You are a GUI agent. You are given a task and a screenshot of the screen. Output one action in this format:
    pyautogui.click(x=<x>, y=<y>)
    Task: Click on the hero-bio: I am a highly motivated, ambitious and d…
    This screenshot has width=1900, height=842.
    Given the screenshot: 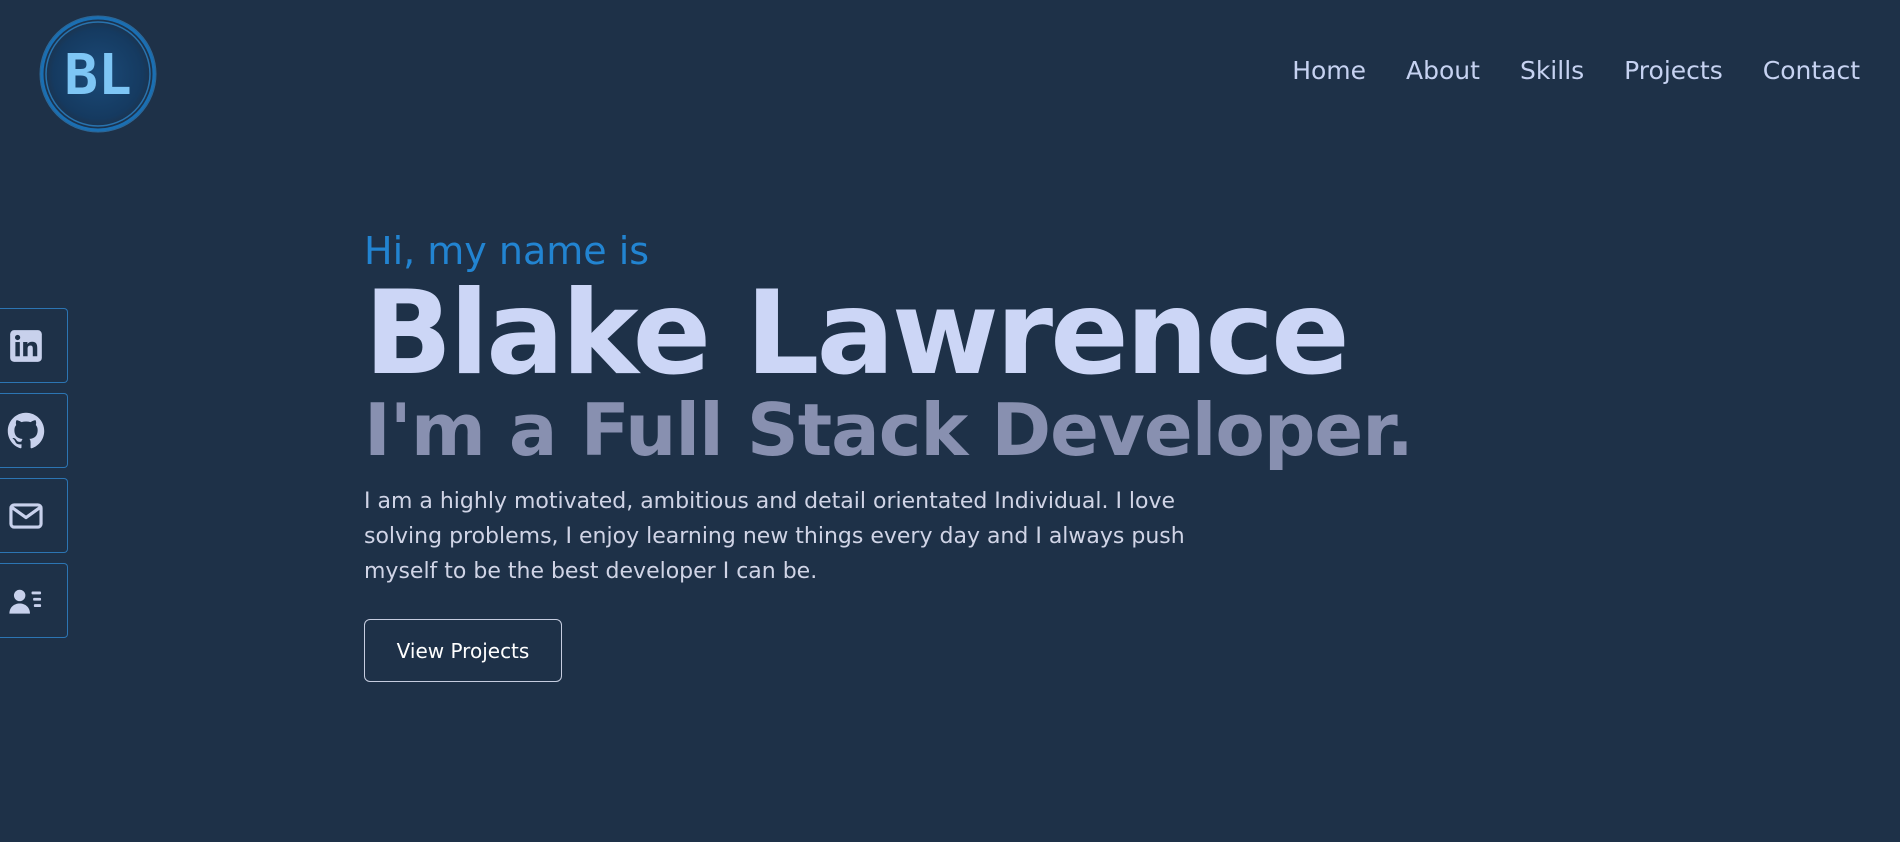 What is the action you would take?
    pyautogui.click(x=774, y=536)
    